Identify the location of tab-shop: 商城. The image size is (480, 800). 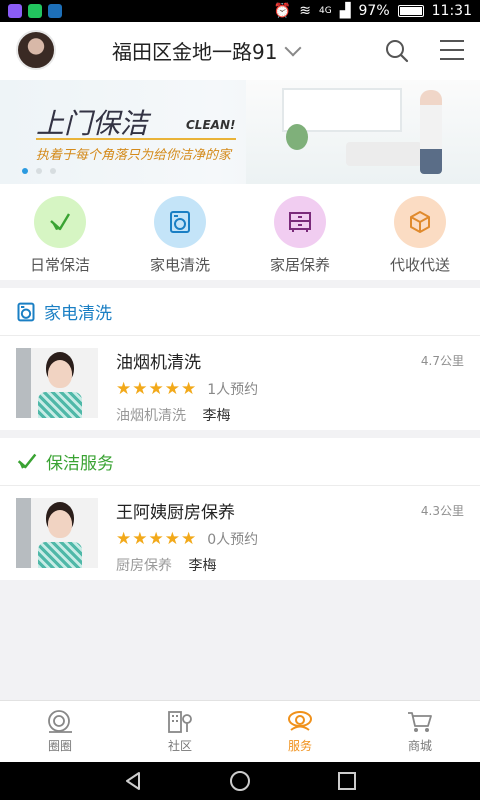
(420, 731).